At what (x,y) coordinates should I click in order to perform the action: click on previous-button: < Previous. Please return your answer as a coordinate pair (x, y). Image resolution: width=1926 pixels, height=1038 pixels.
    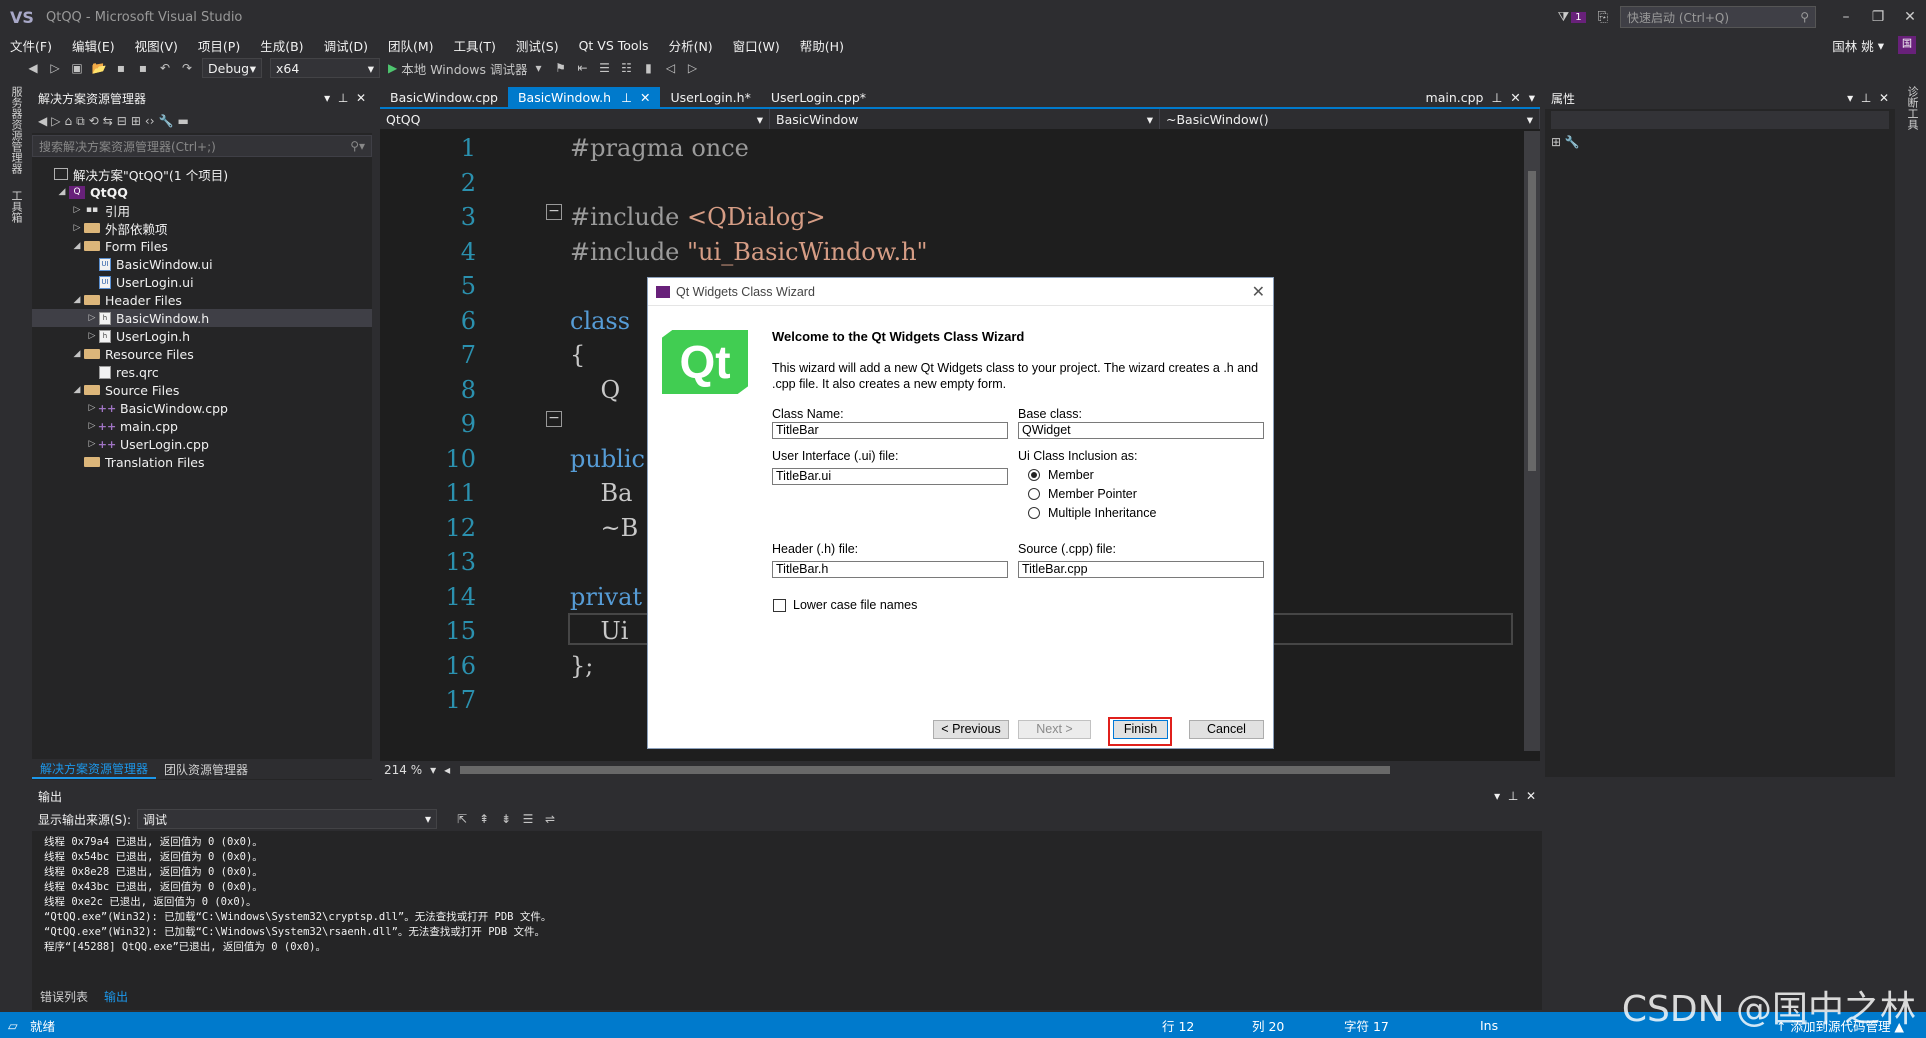
    Looking at the image, I should click on (971, 729).